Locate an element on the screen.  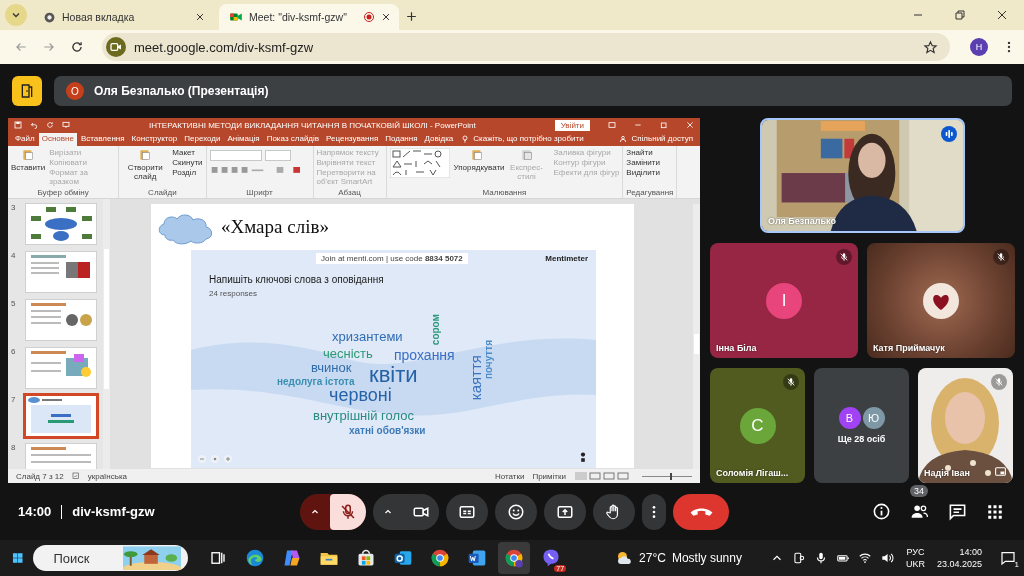
start-icon is located at coordinates (18, 558).